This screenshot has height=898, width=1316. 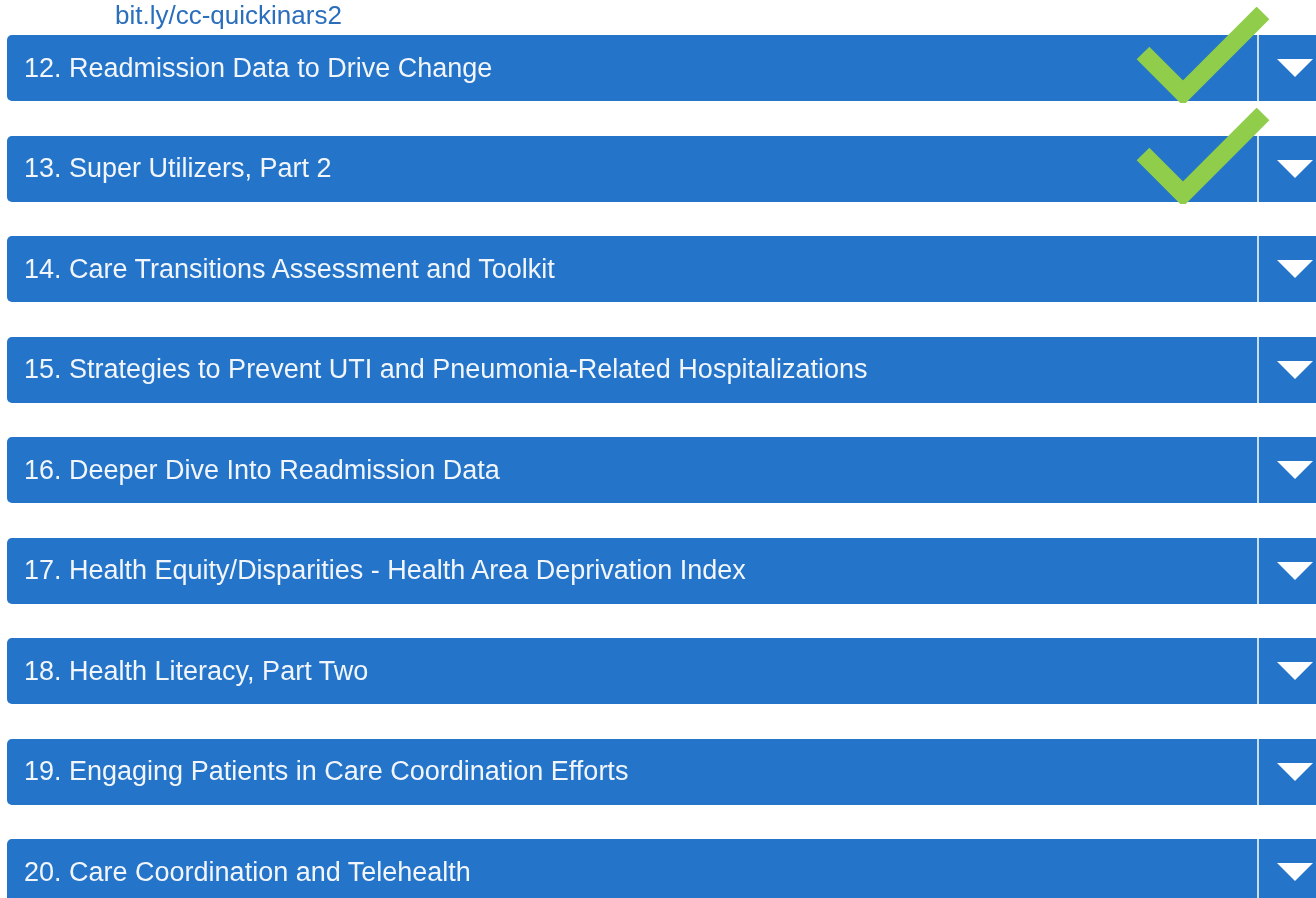 What do you see at coordinates (632, 369) in the screenshot?
I see `accordion-header: 15. Strategies to Prevent UTI and Pneumonia-Related Hospitalizations` at bounding box center [632, 369].